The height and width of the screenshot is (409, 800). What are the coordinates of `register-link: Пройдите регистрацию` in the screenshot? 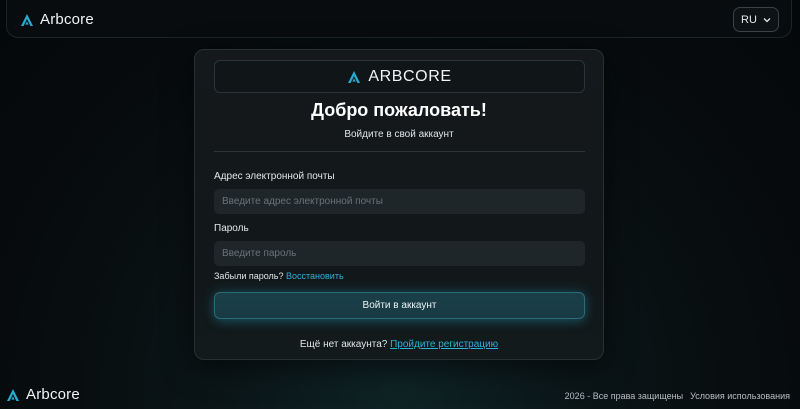 It's located at (444, 344).